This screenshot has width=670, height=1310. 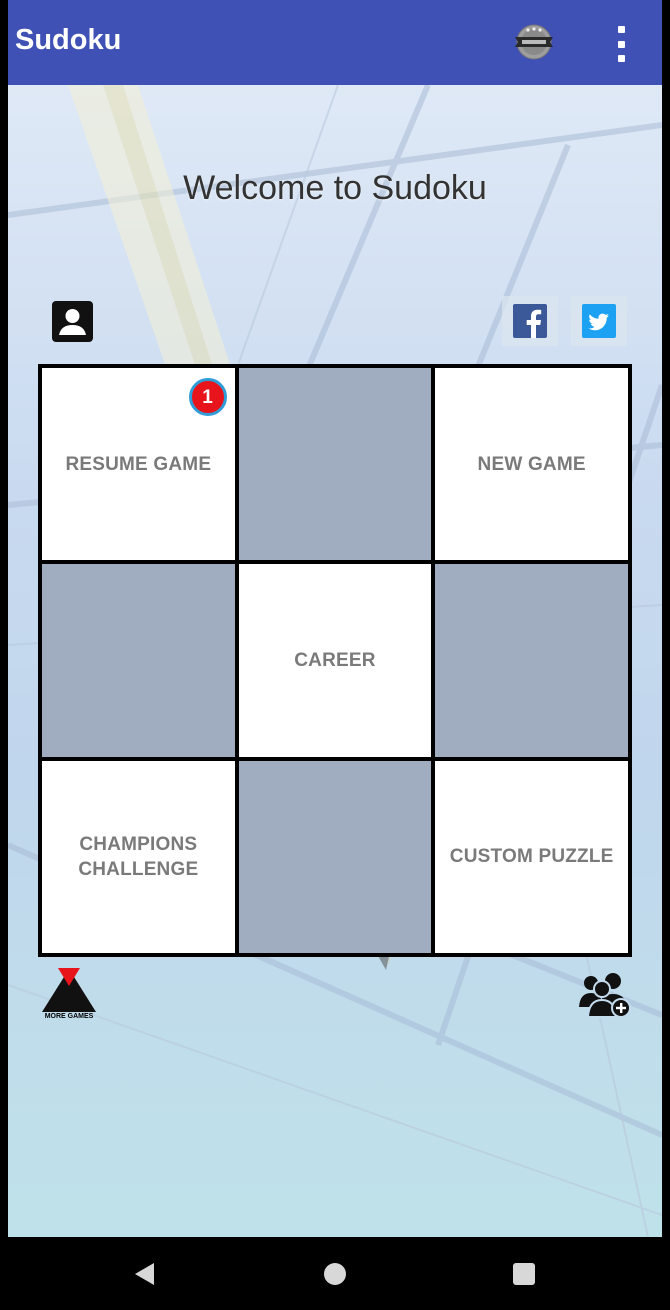 What do you see at coordinates (69, 990) in the screenshot?
I see `more-games-logo-icon` at bounding box center [69, 990].